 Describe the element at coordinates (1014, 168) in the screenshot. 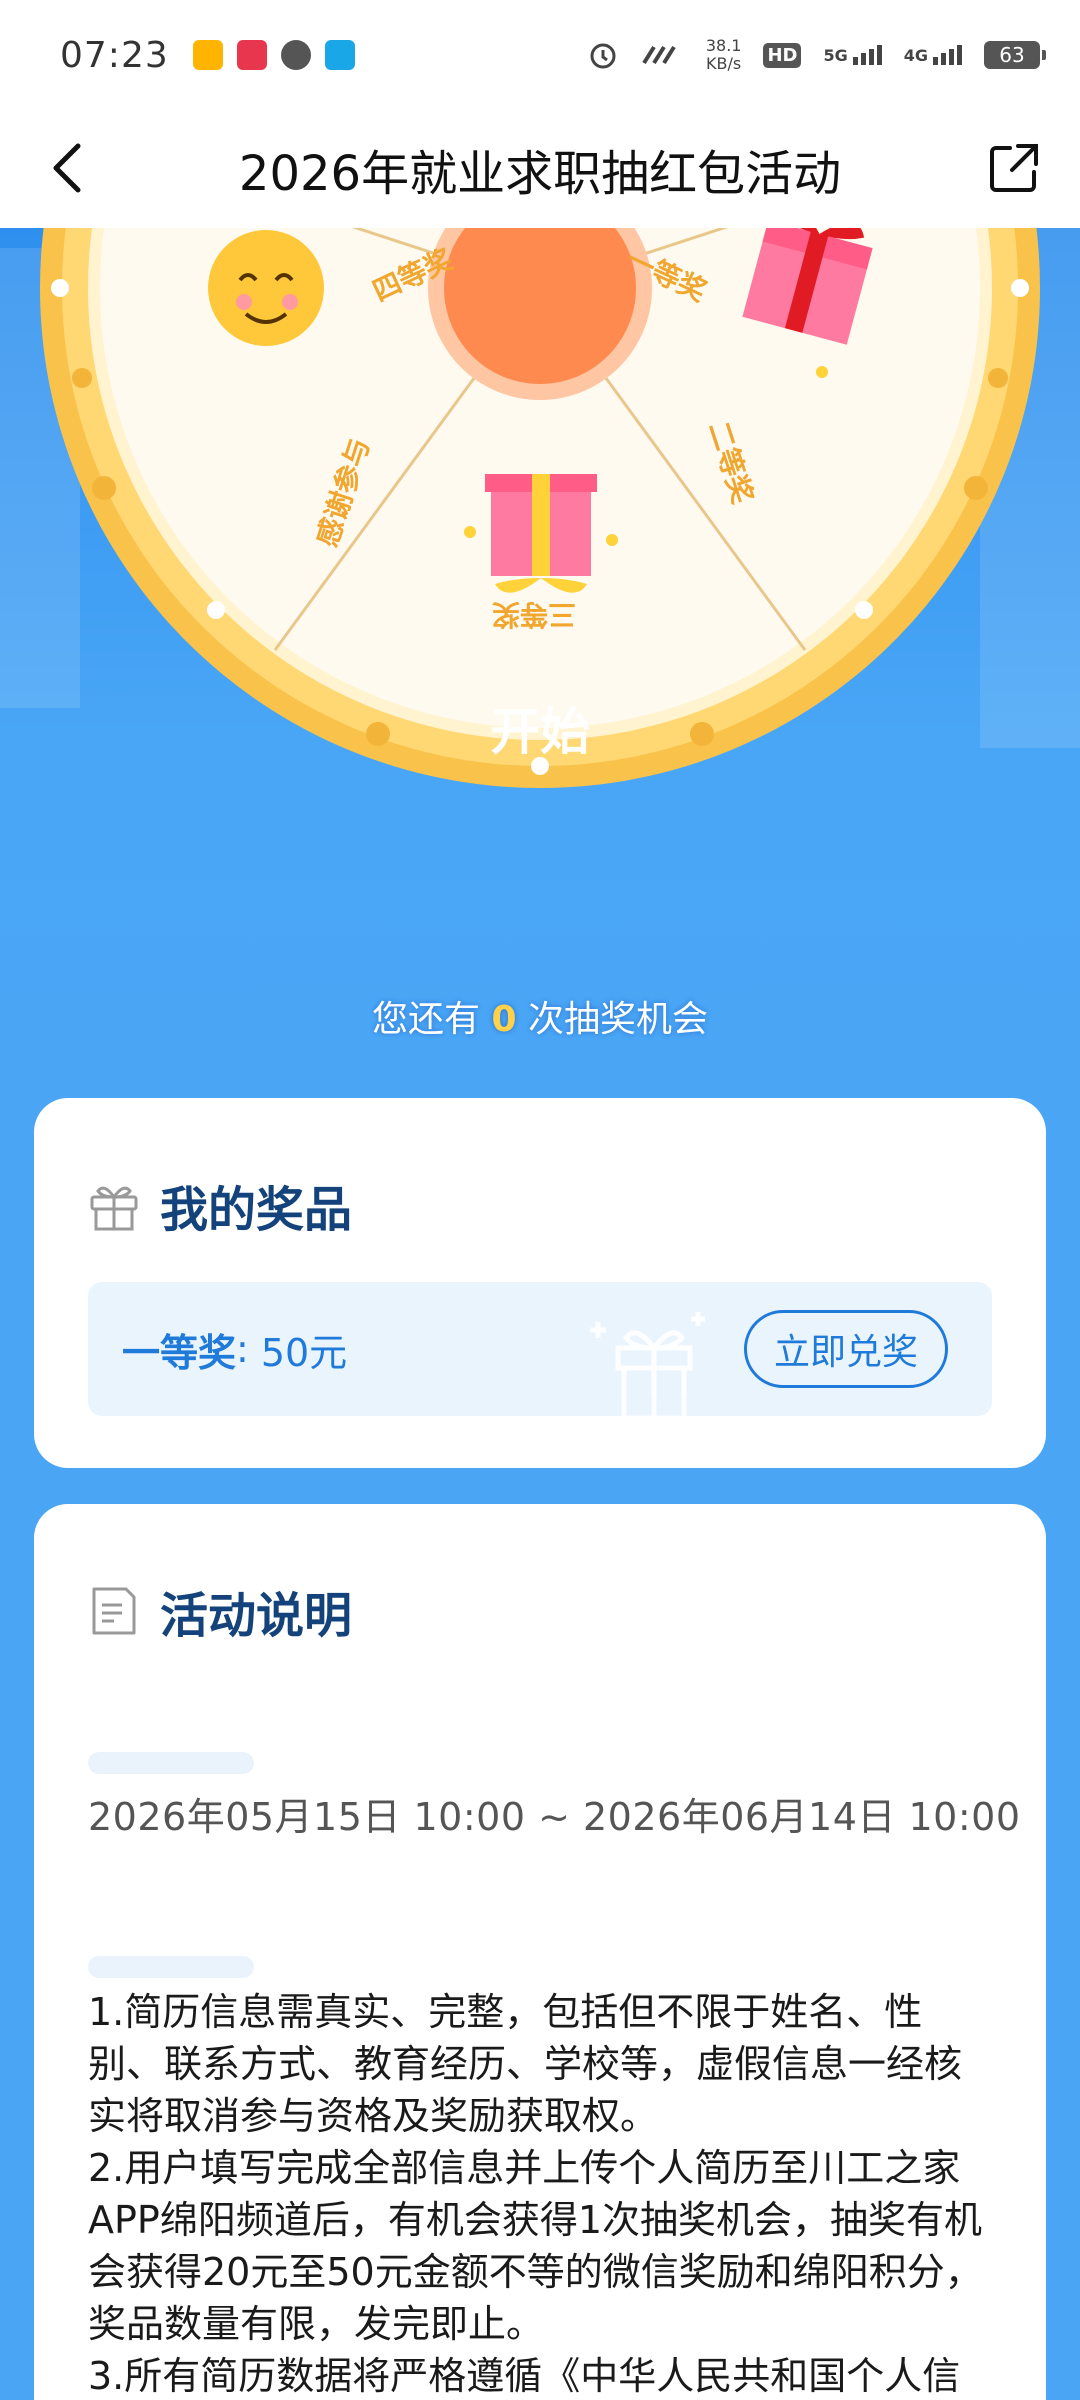

I see `share-icon` at that location.